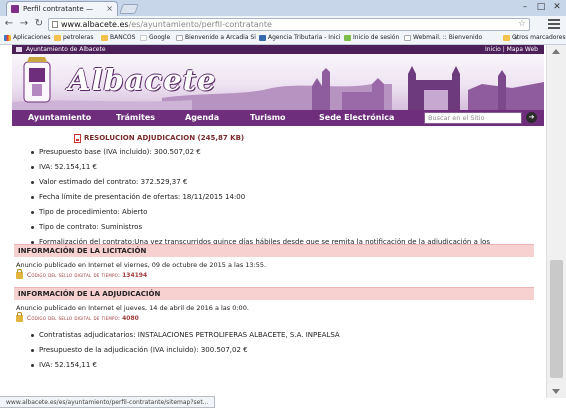  I want to click on close-window-icon: ✕, so click(557, 7).